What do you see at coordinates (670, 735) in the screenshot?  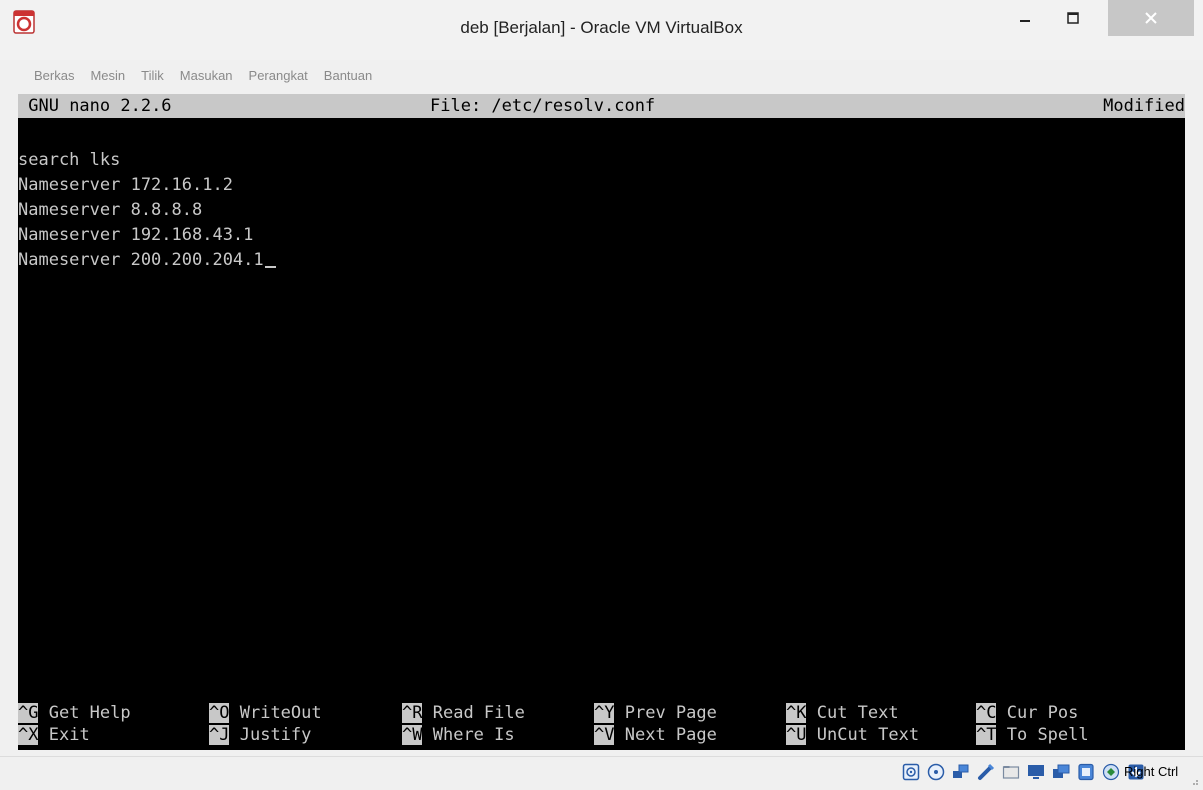 I see `shortcut-label: Next Page` at bounding box center [670, 735].